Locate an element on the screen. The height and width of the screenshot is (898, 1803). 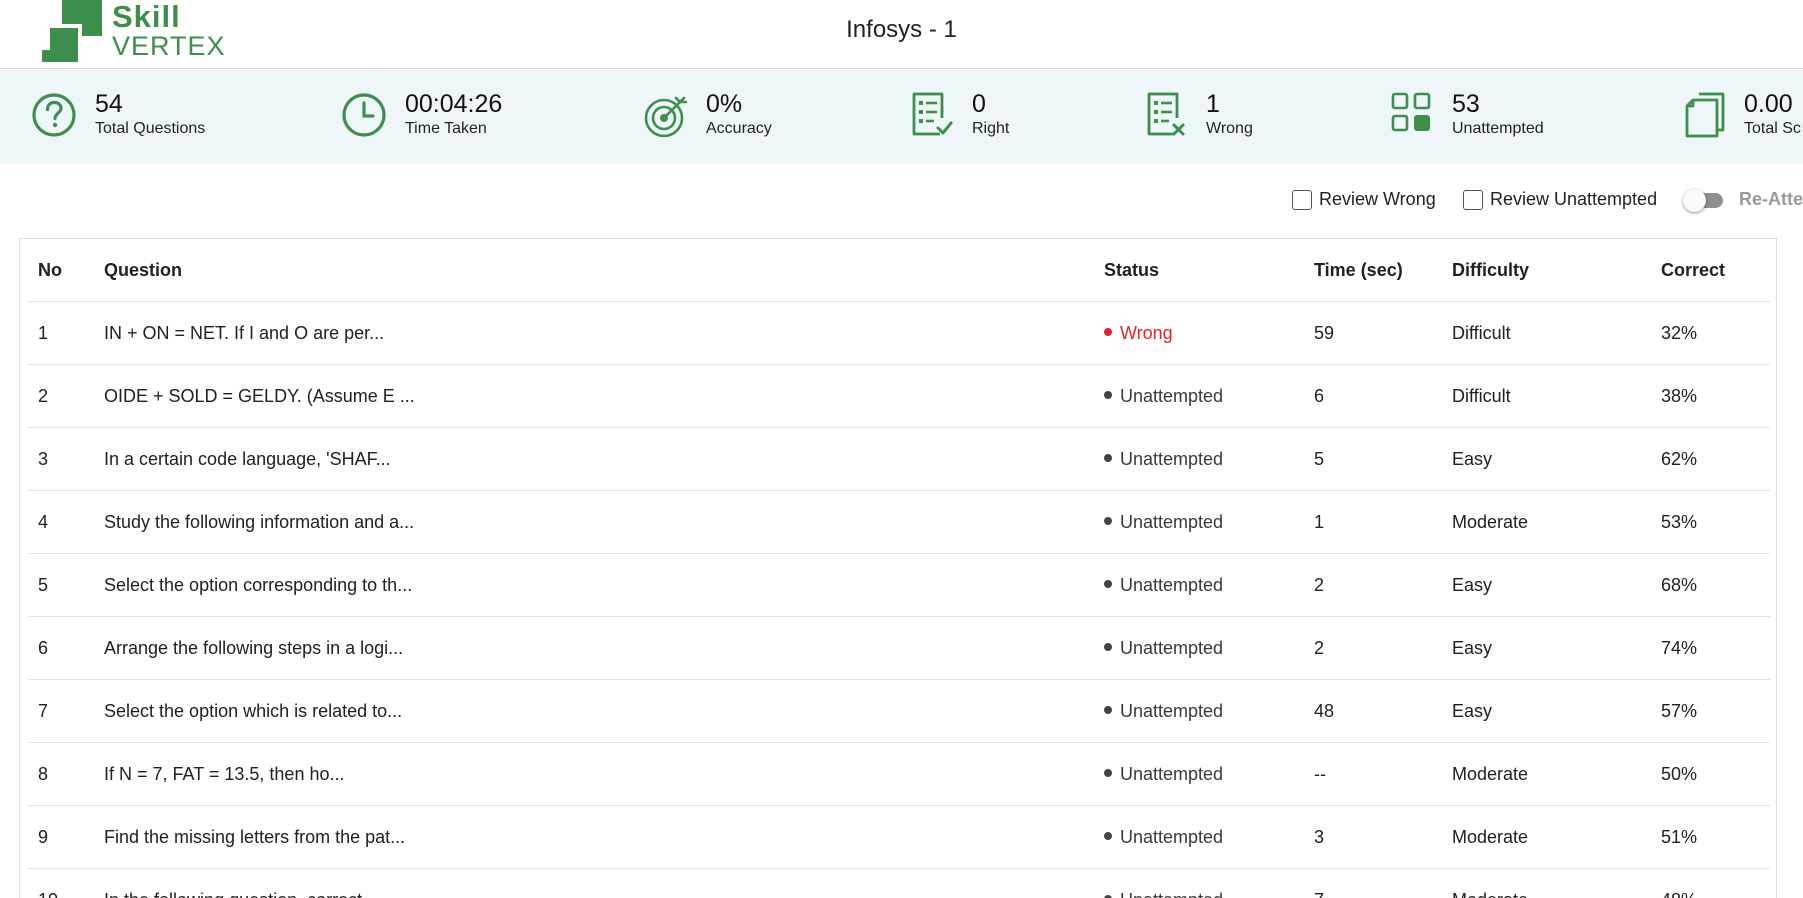
row-time: 48 is located at coordinates (1324, 711).